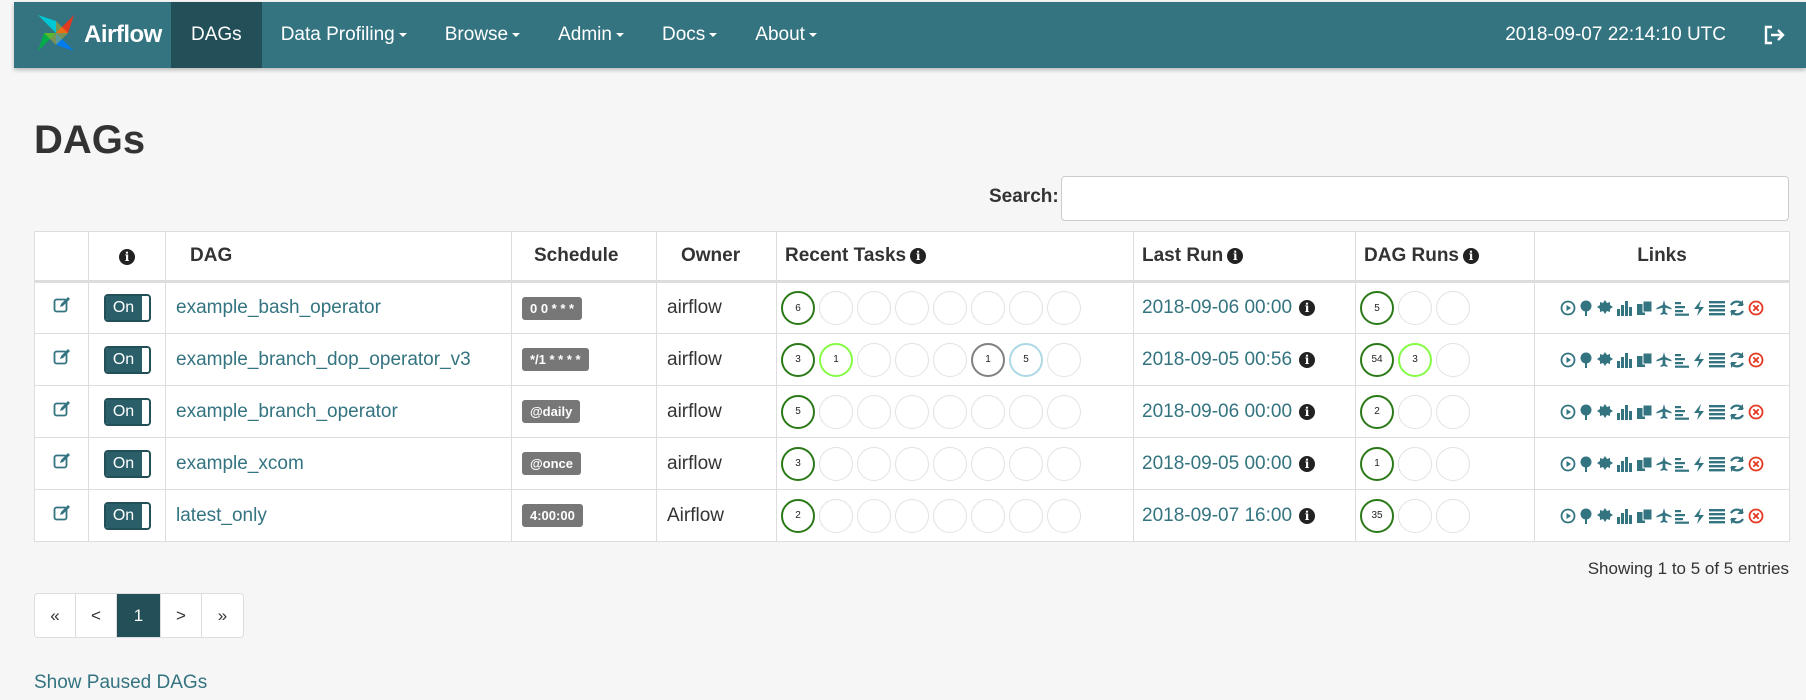  I want to click on dag-run-state-circle: 1, so click(1377, 463).